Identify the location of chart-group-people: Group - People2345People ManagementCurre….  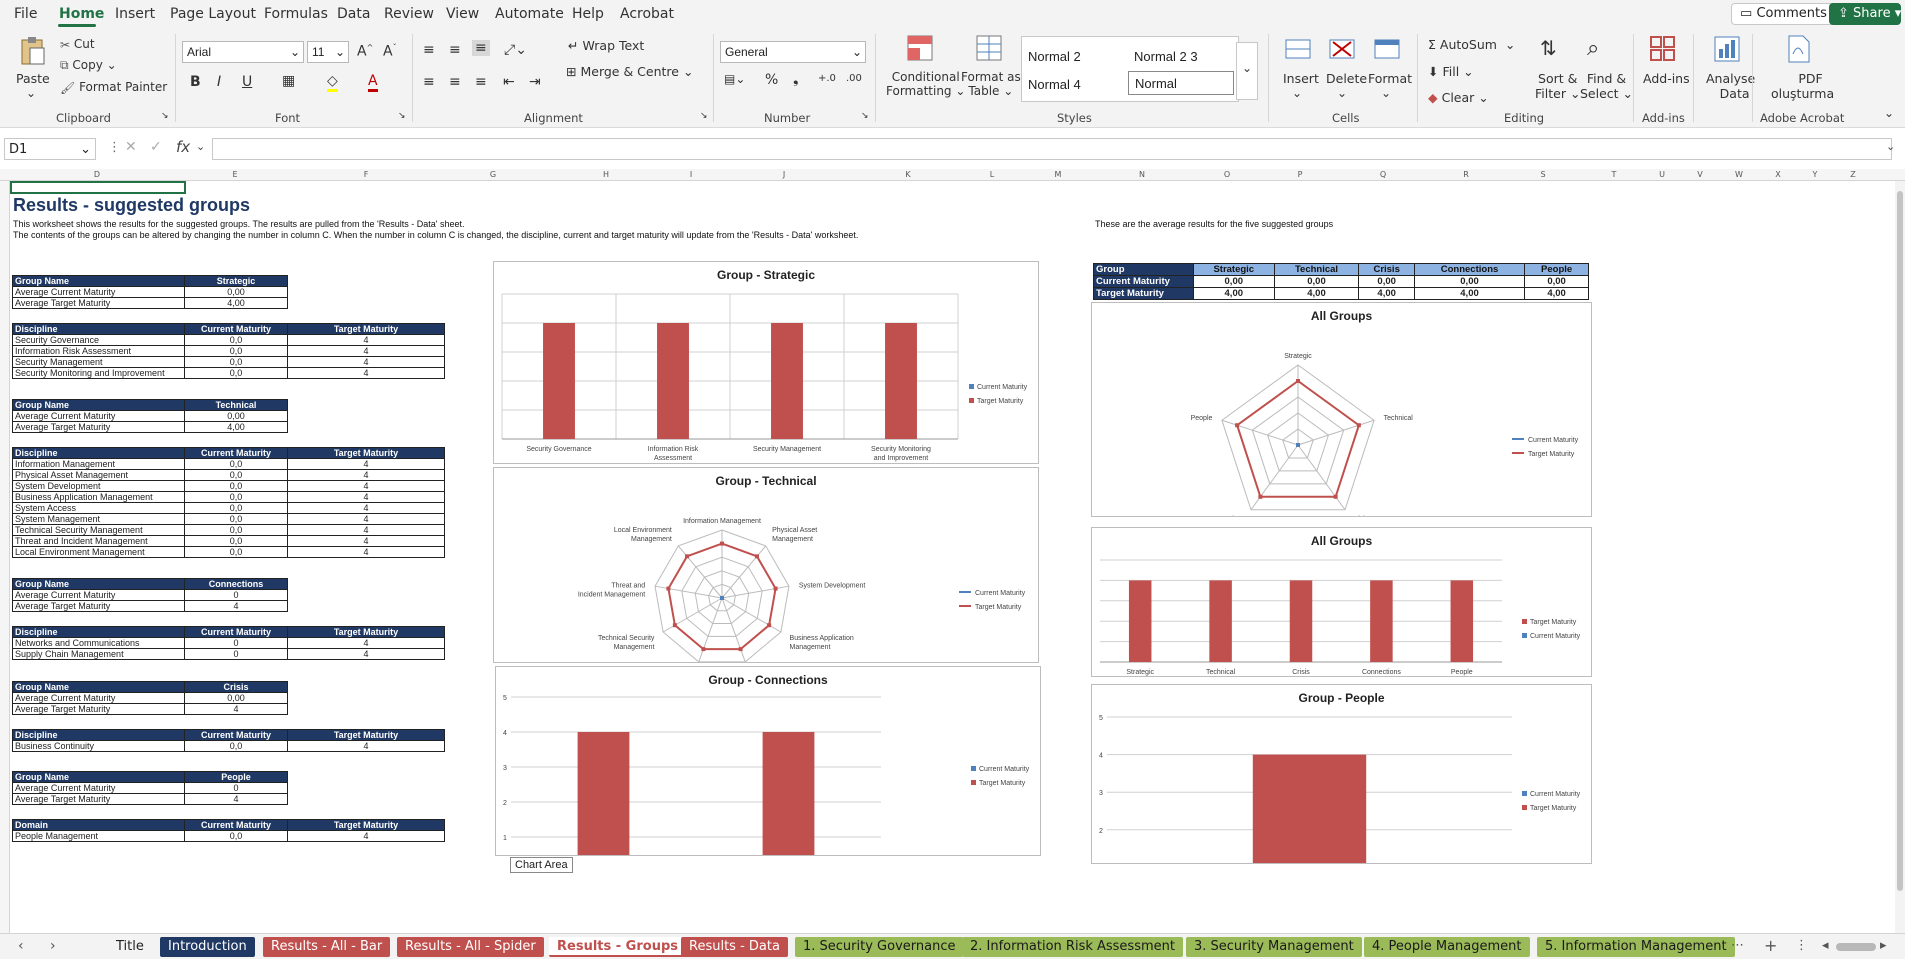
(1341, 774).